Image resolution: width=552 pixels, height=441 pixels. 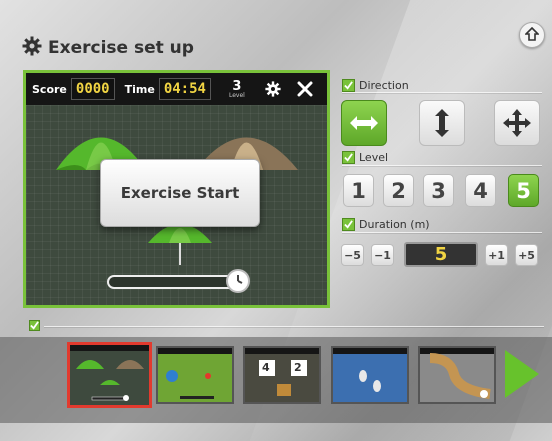 I want to click on game-thumbnail-walk, so click(x=370, y=375).